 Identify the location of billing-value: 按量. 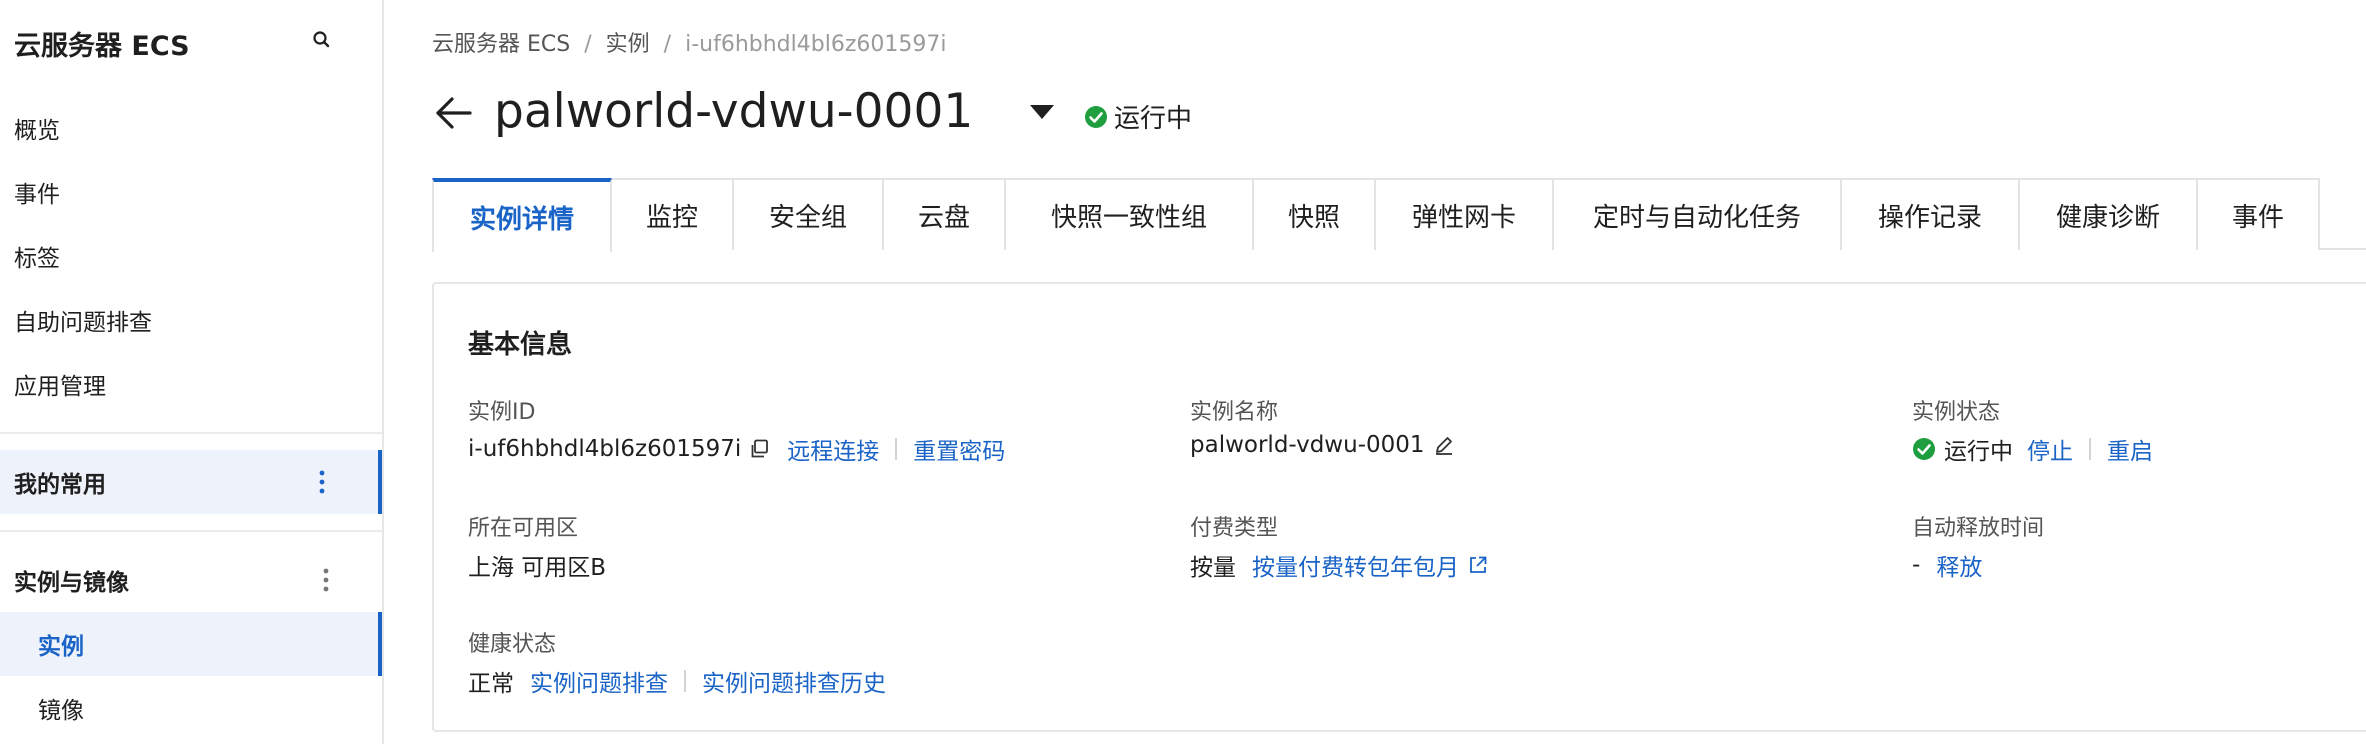
(1213, 568).